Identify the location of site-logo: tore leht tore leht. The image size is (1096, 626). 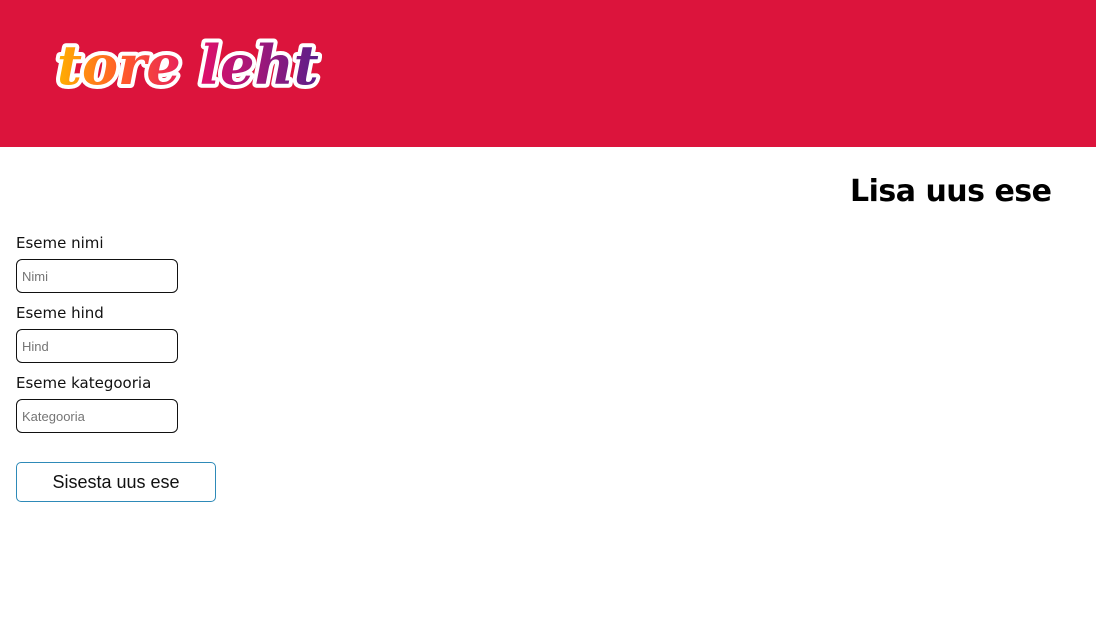
(187, 63).